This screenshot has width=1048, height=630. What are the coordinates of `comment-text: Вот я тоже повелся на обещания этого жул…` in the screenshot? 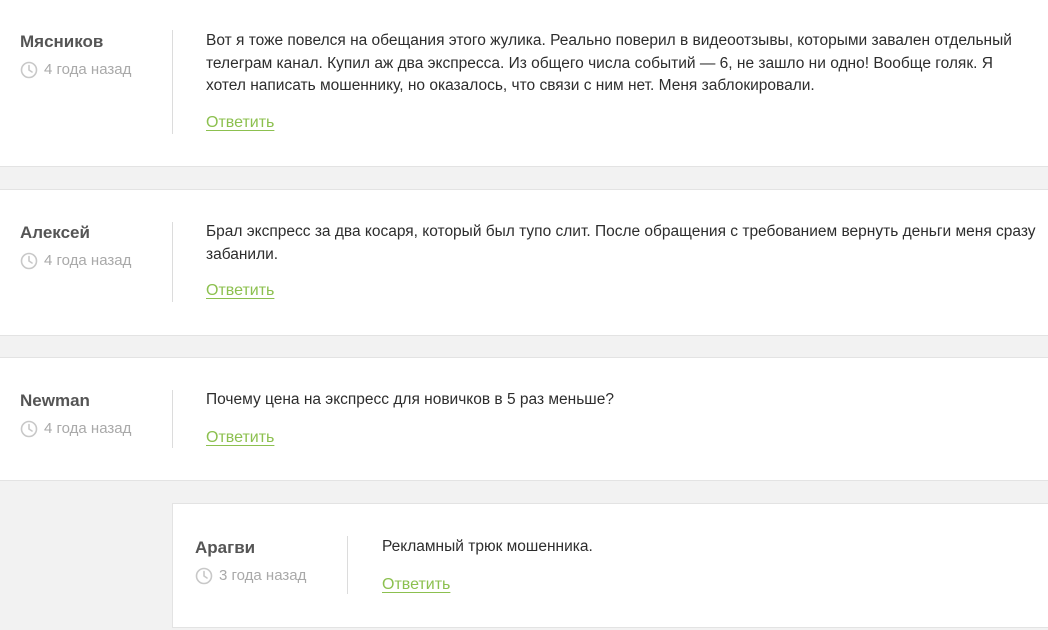 It's located at (609, 63).